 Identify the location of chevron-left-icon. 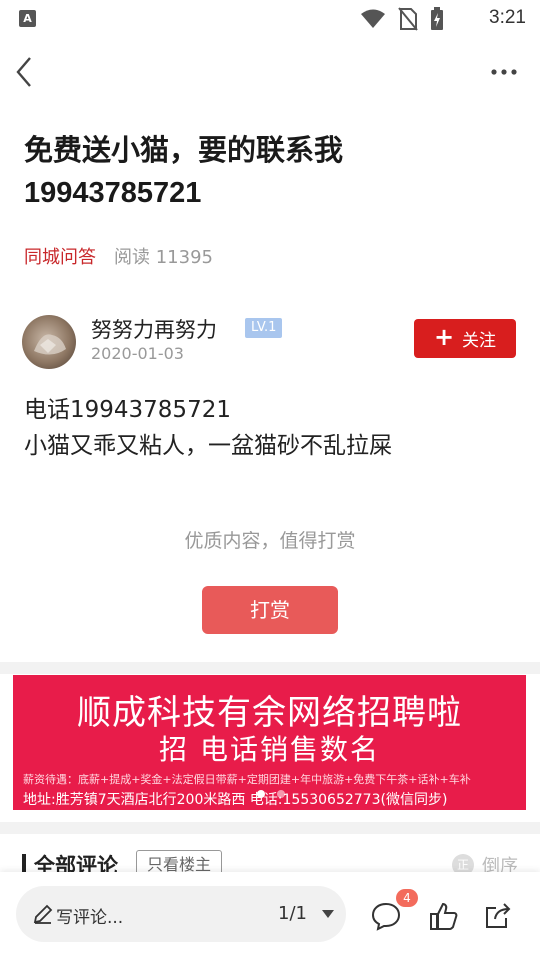
(25, 72).